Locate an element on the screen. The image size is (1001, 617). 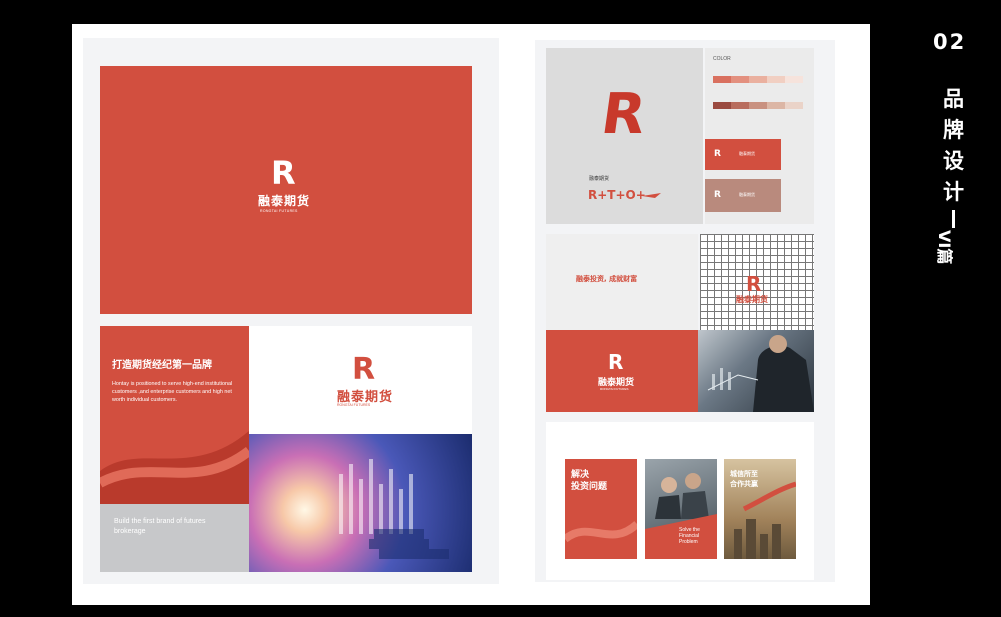
poster-city: 城信所至 合作共赢 is located at coordinates (760, 509).